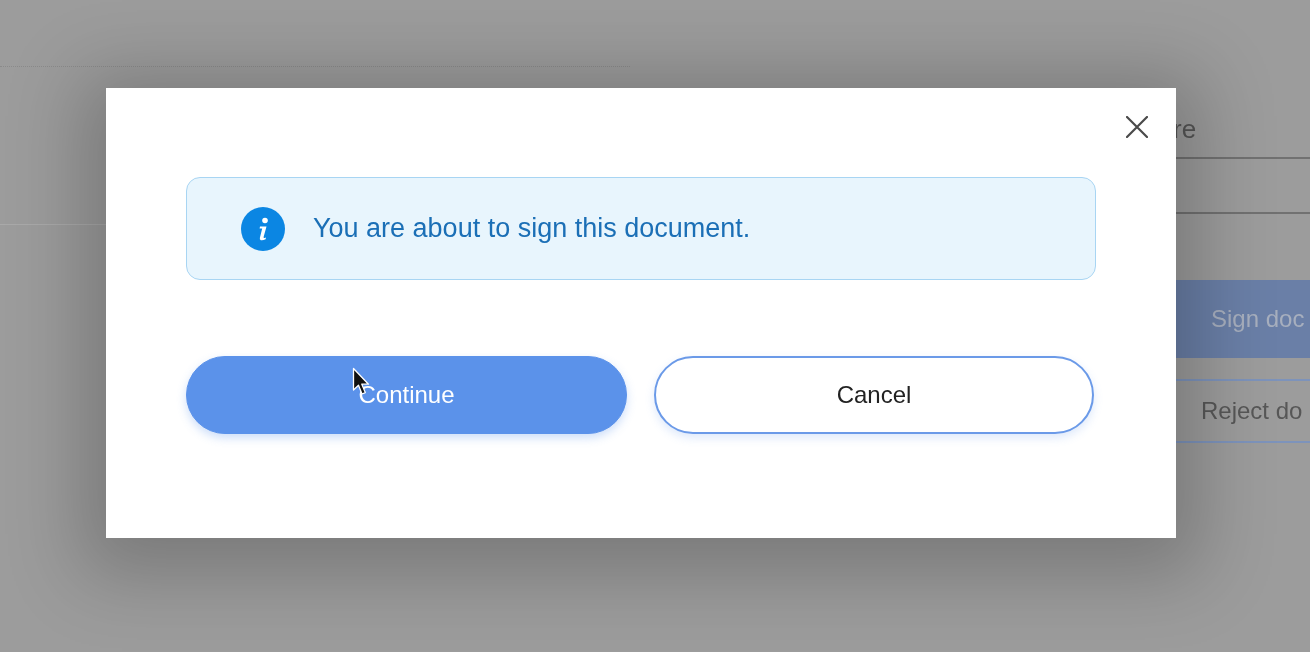  Describe the element at coordinates (406, 395) in the screenshot. I see `continue-button: Continue` at that location.